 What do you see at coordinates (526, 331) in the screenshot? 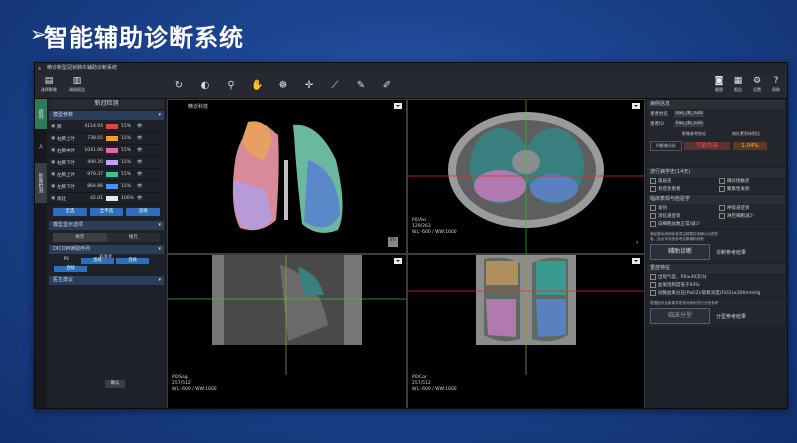
I see `viewport-coronal: P0/Cor 257/512 WL:-600 / WW:1600` at bounding box center [526, 331].